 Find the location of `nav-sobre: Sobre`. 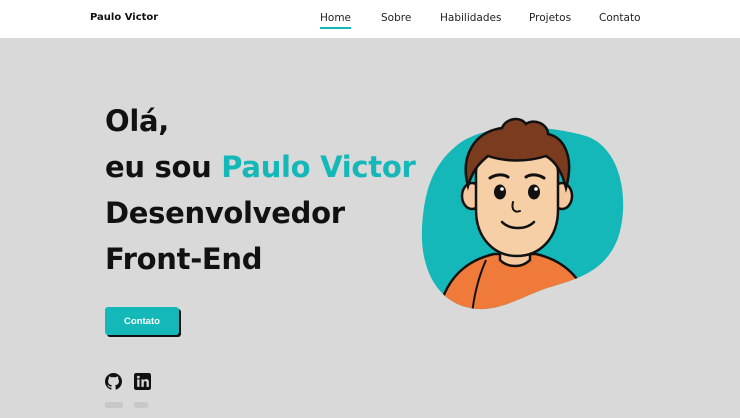

nav-sobre: Sobre is located at coordinates (396, 18).